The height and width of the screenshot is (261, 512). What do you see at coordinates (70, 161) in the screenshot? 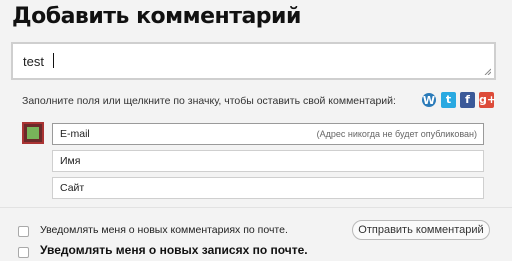
I see `name-label: Имя` at bounding box center [70, 161].